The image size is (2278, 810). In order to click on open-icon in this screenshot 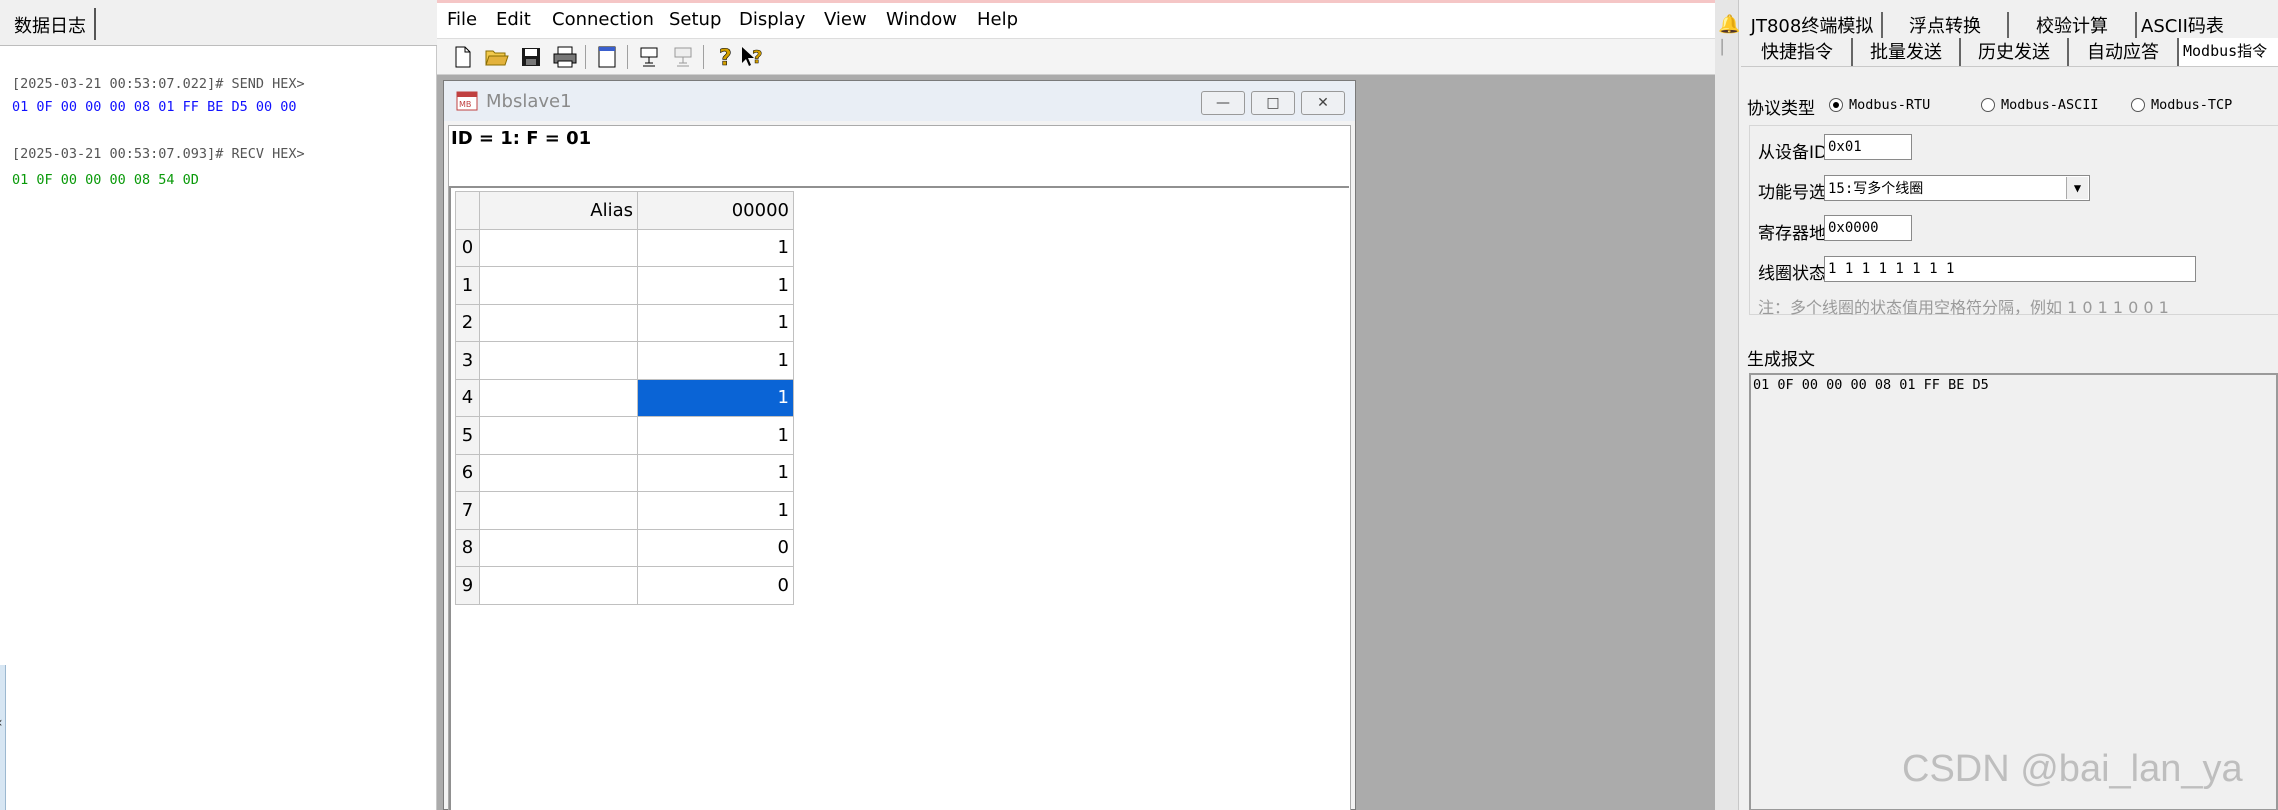, I will do `click(497, 57)`.